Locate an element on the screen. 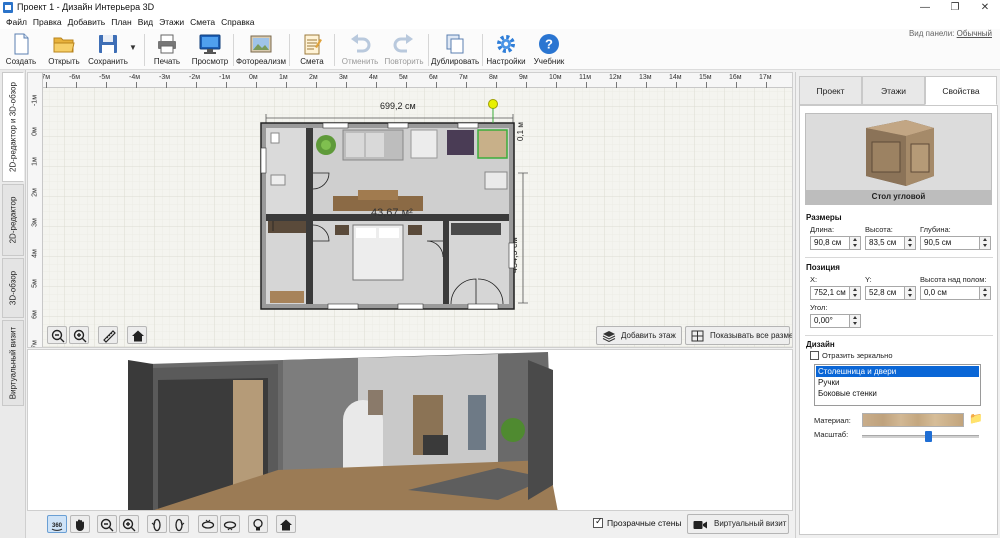  tab-3d-view: 3D-обзор is located at coordinates (13, 288).